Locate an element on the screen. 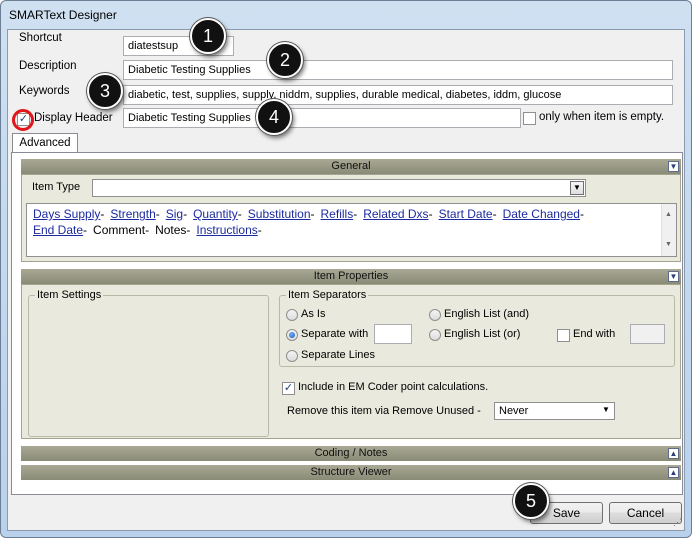 This screenshot has height=538, width=692. token-start-date: Start Date is located at coordinates (466, 214).